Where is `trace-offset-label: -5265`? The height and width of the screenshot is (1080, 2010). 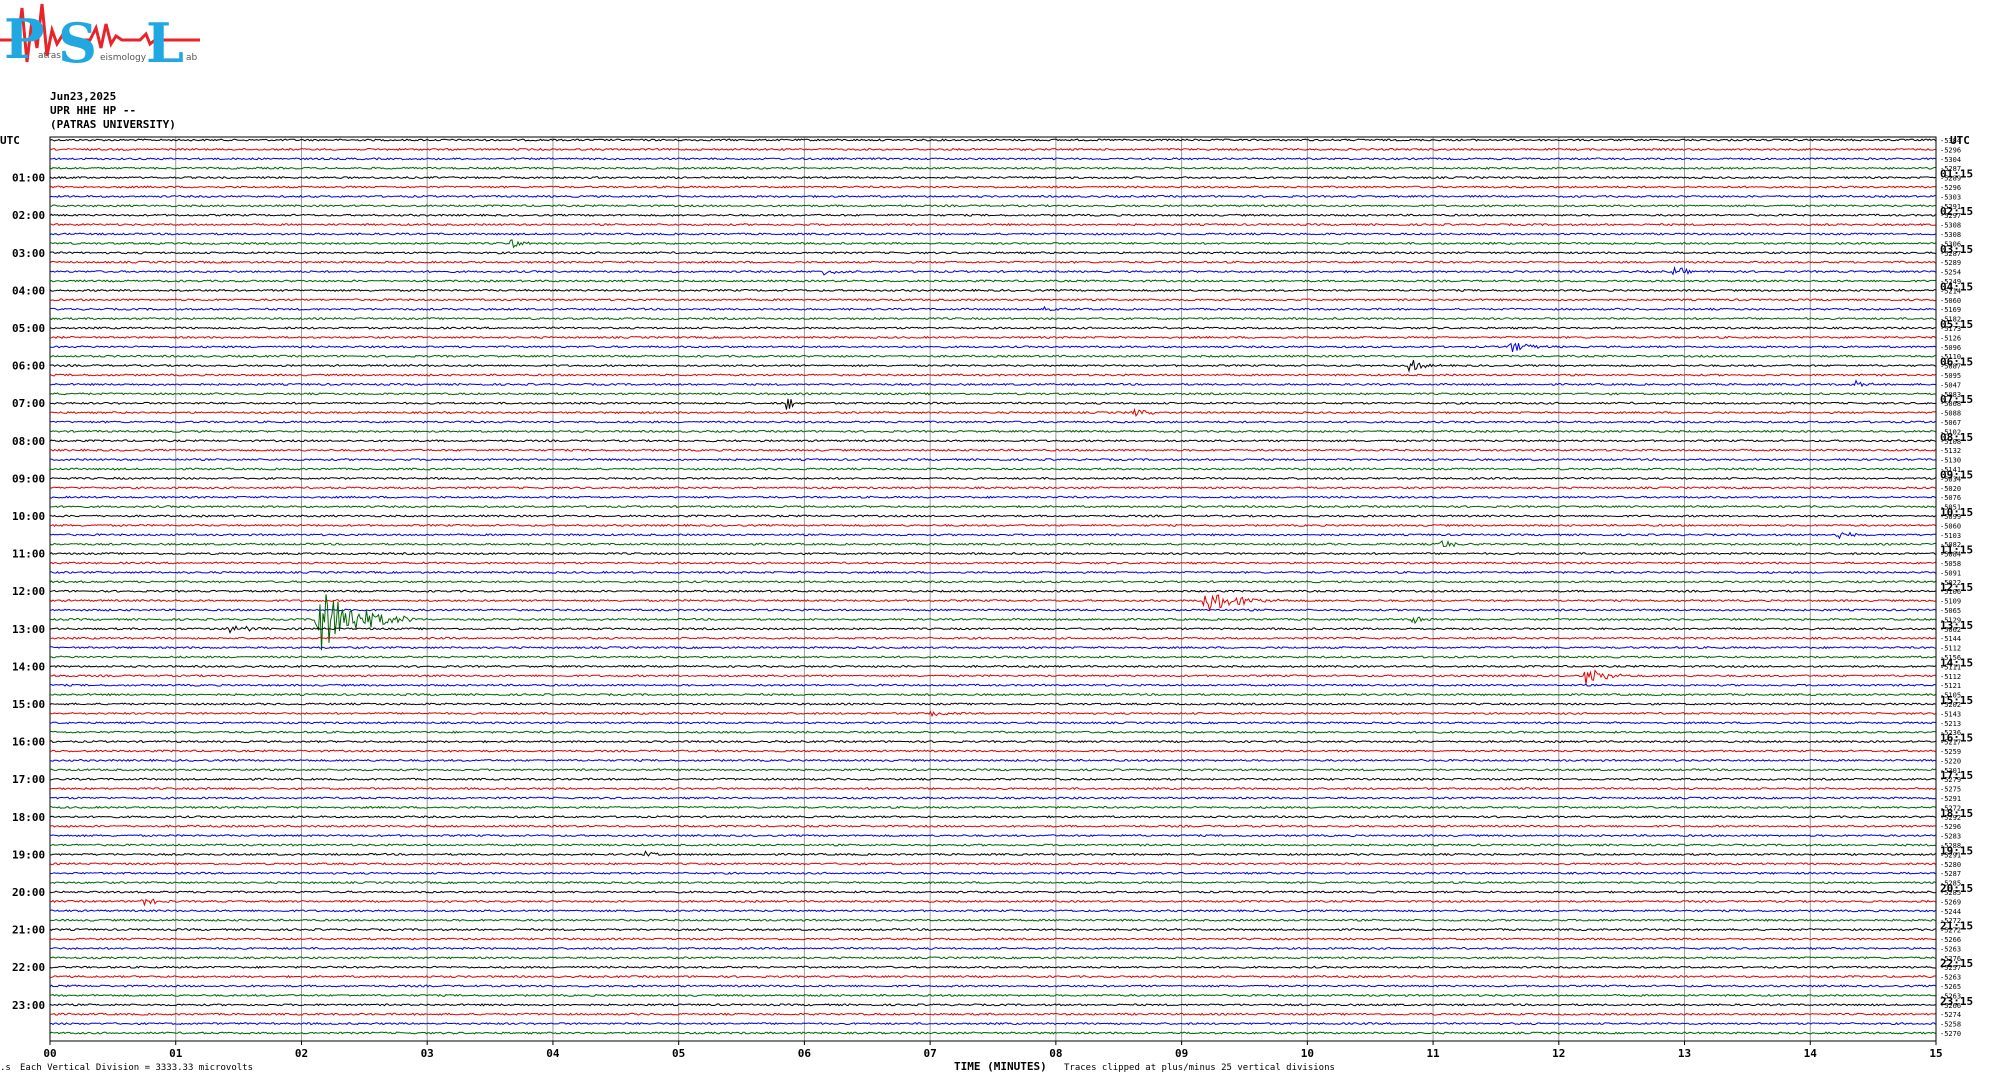
trace-offset-label: -5265 is located at coordinates (1950, 987).